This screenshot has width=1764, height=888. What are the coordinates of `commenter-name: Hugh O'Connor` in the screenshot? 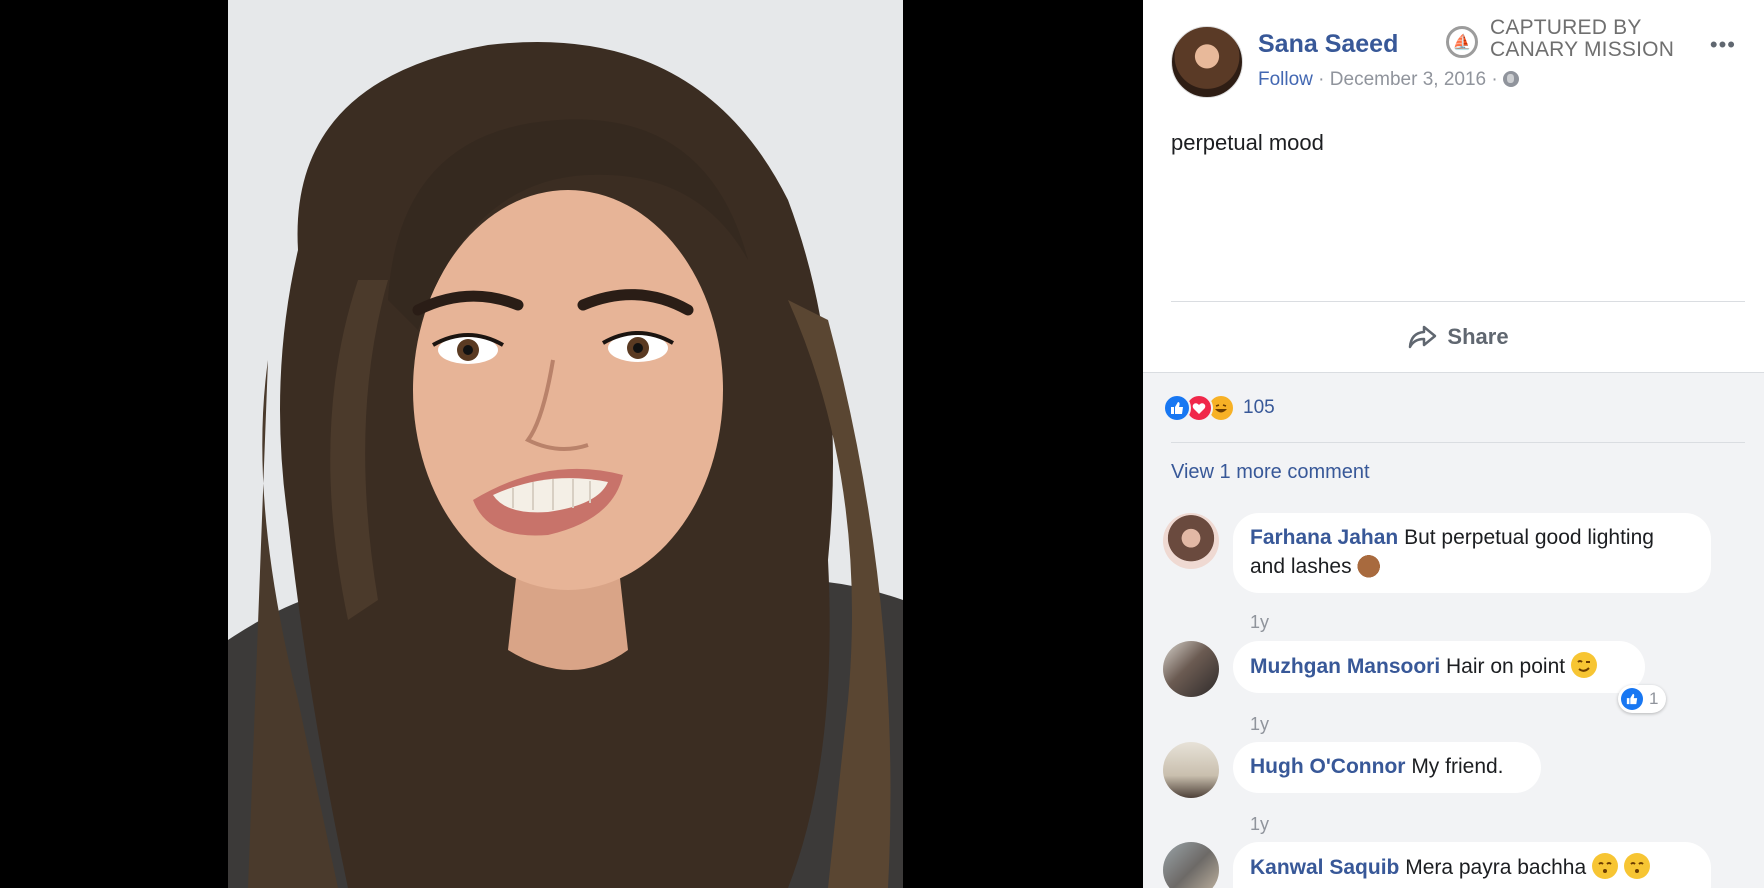 It's located at (1327, 766).